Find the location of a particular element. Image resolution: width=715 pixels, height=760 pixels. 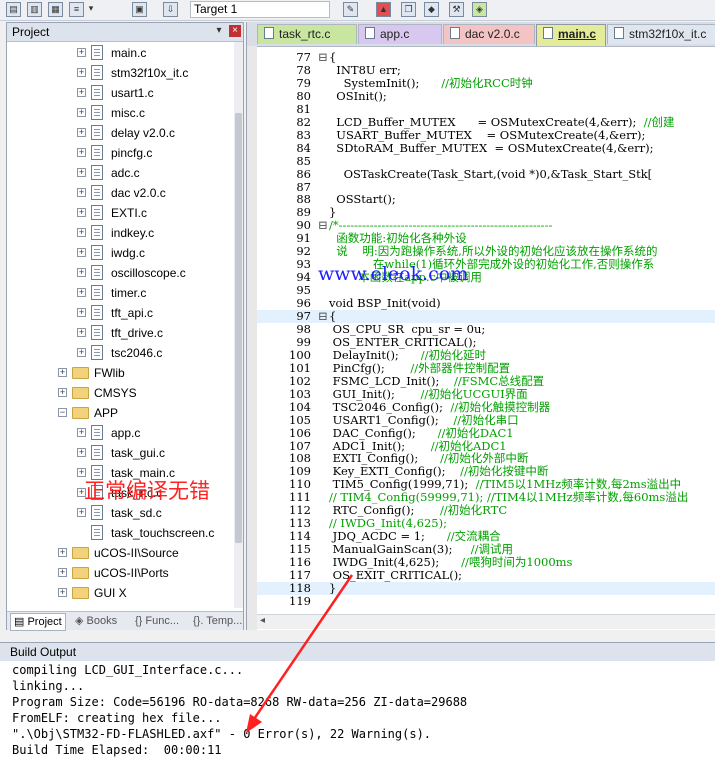

tree-folder: − APP is located at coordinates (120, 413).